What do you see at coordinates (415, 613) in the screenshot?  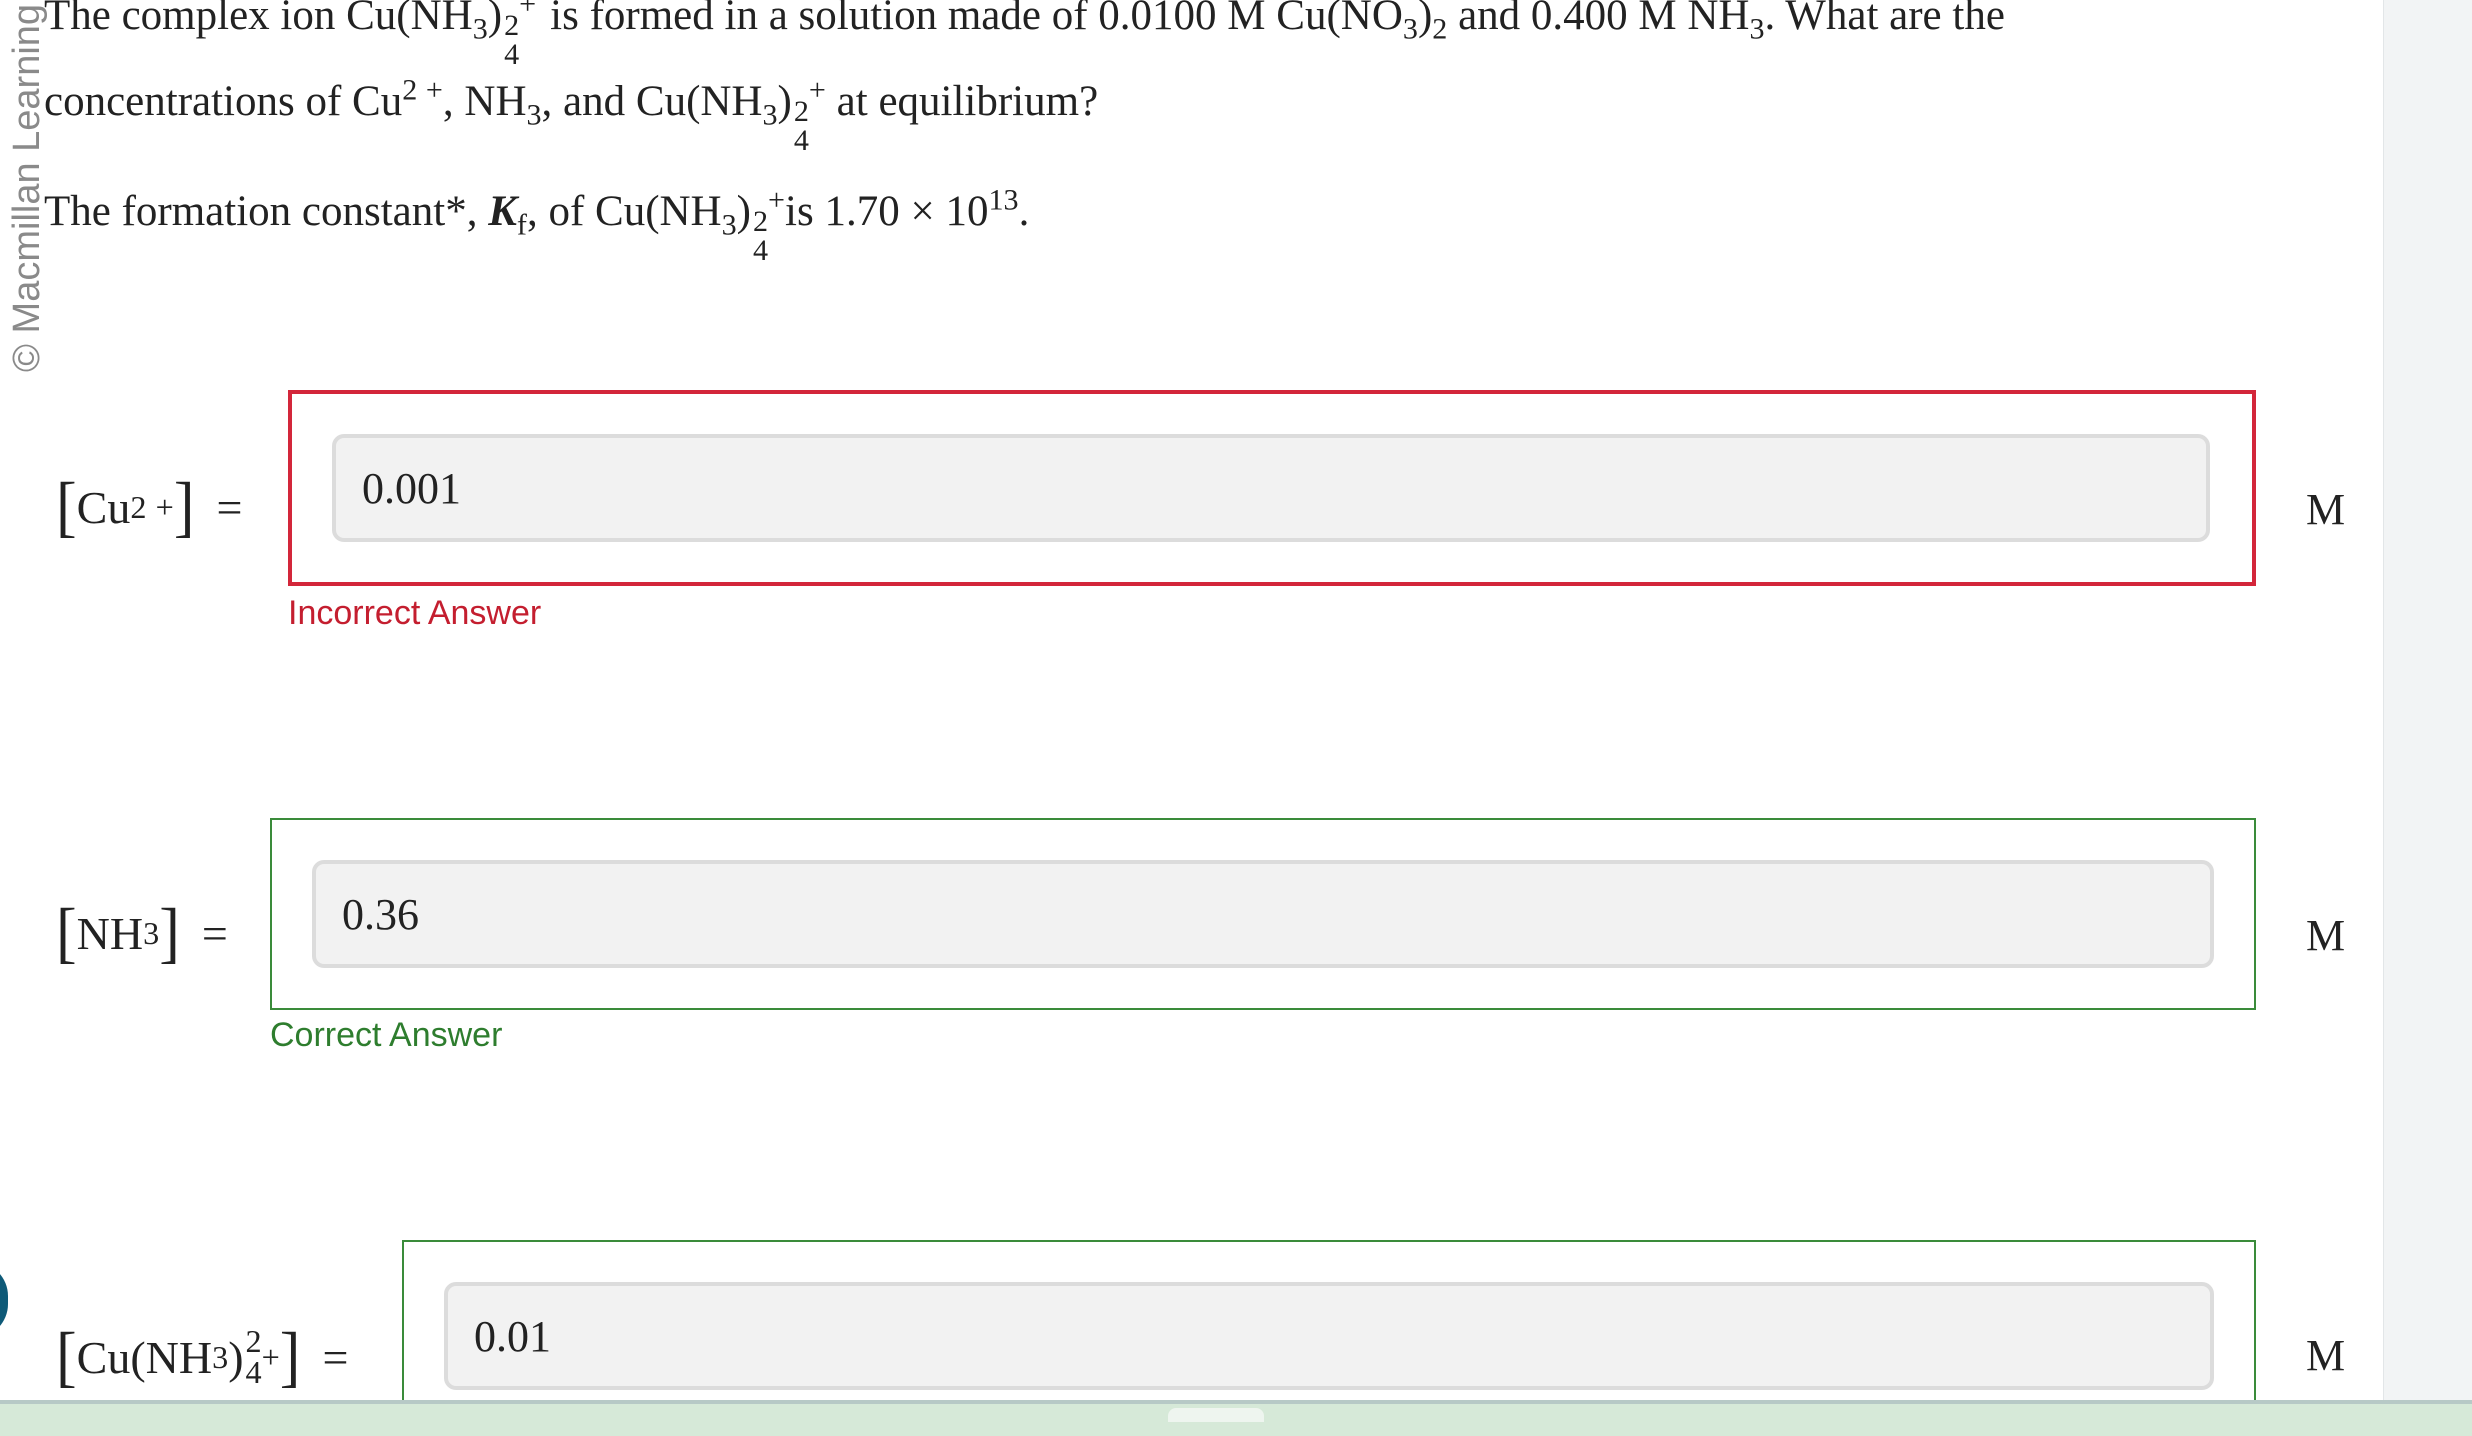 I see `cu-feedback: Incorrect Answer` at bounding box center [415, 613].